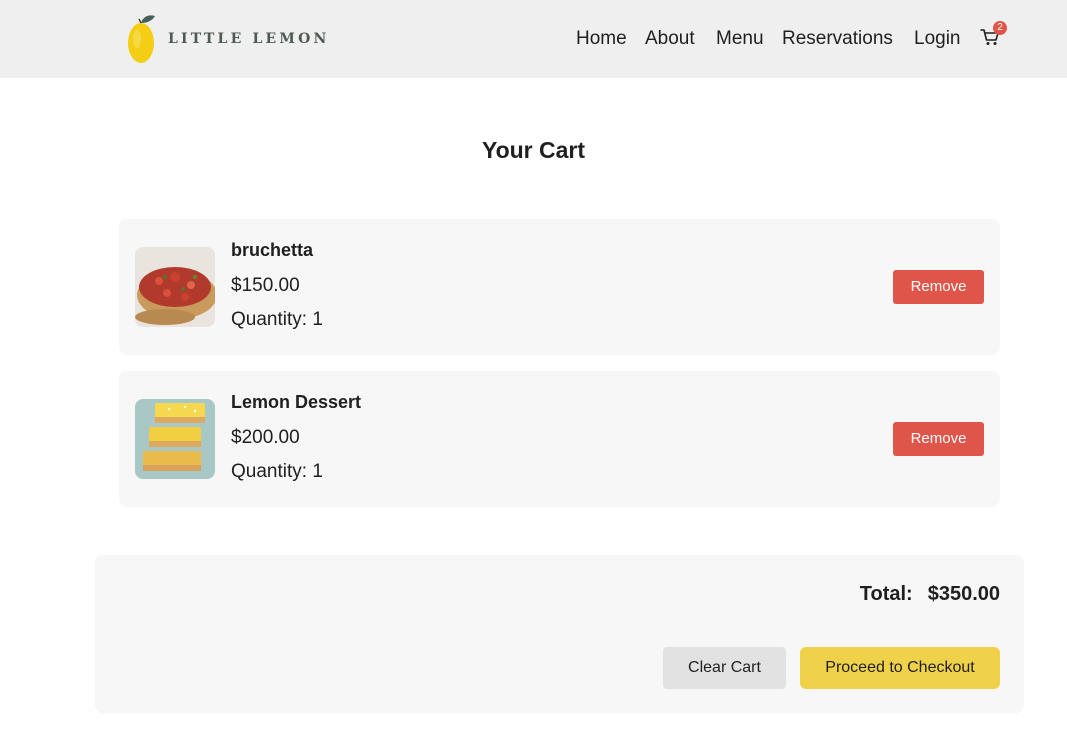  What do you see at coordinates (533, 150) in the screenshot?
I see `page-title: Your Cart` at bounding box center [533, 150].